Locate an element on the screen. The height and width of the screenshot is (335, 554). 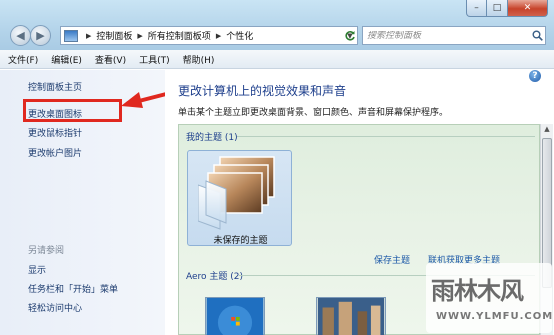
address-bar: ▶ 控制面板 ▶ 所有控制面板项 ▶ 个性化 ▼ is located at coordinates (209, 35).